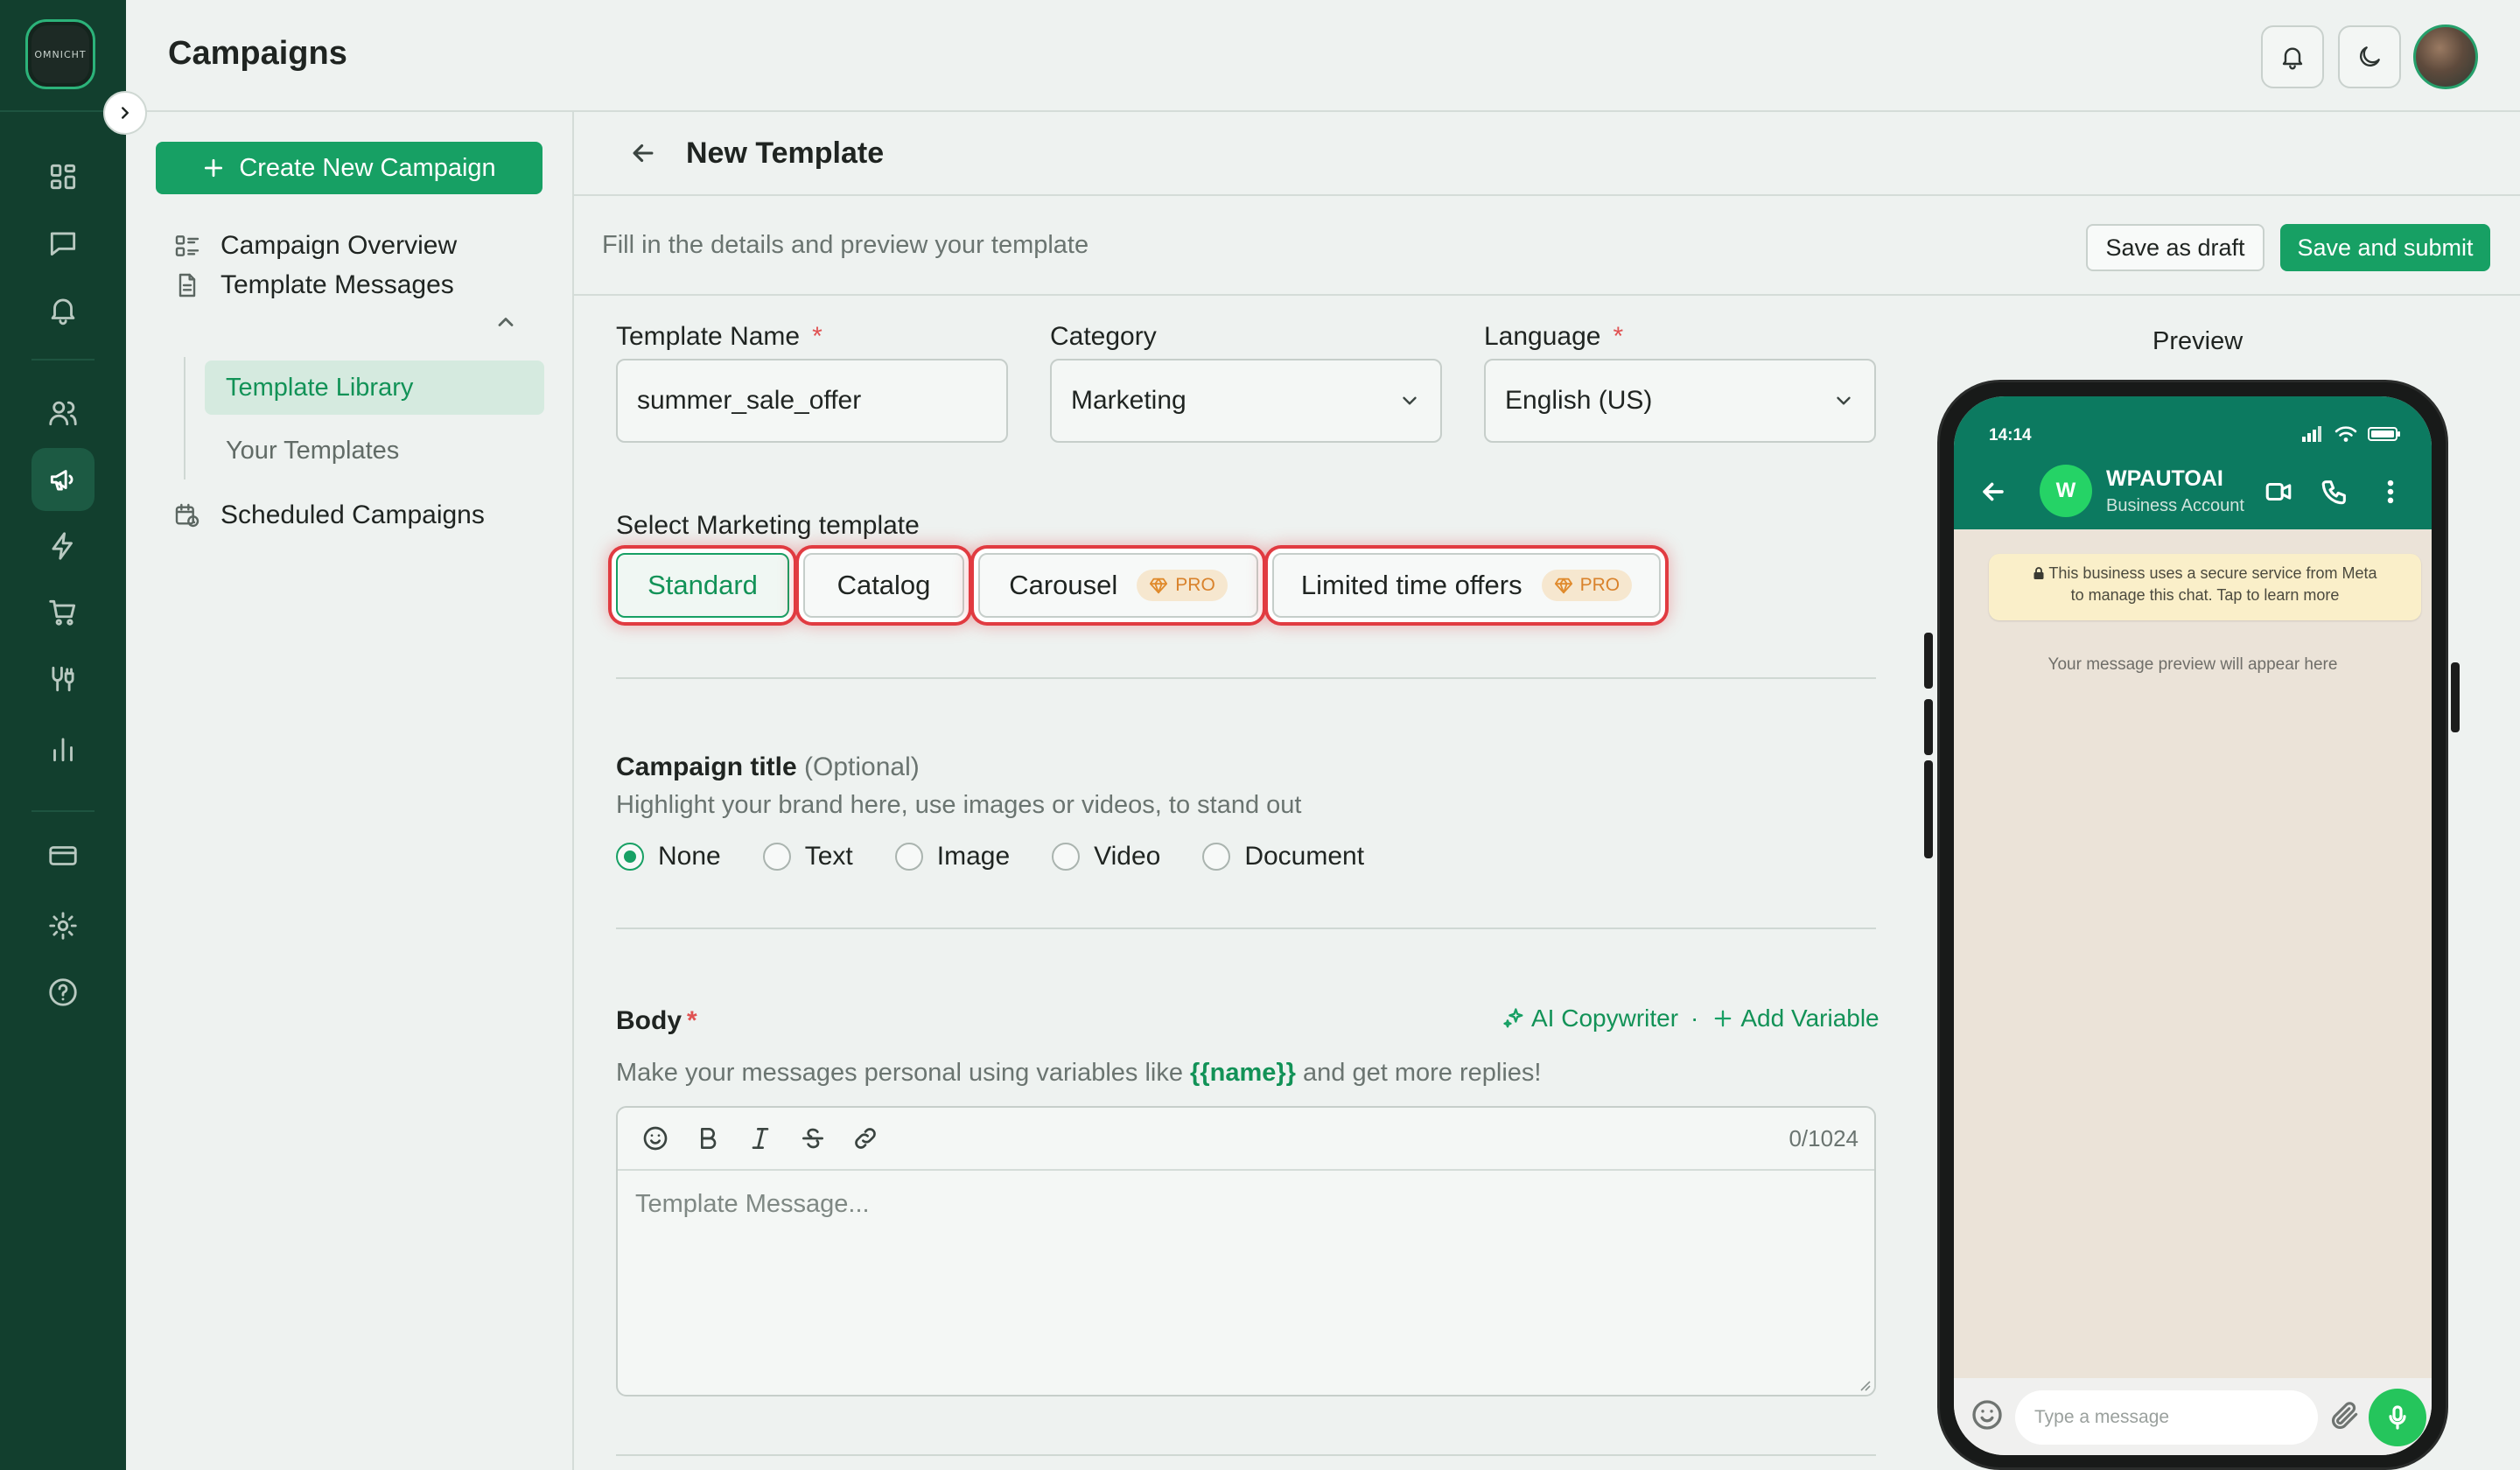  I want to click on template-name-input: summer_sale_offer, so click(812, 401).